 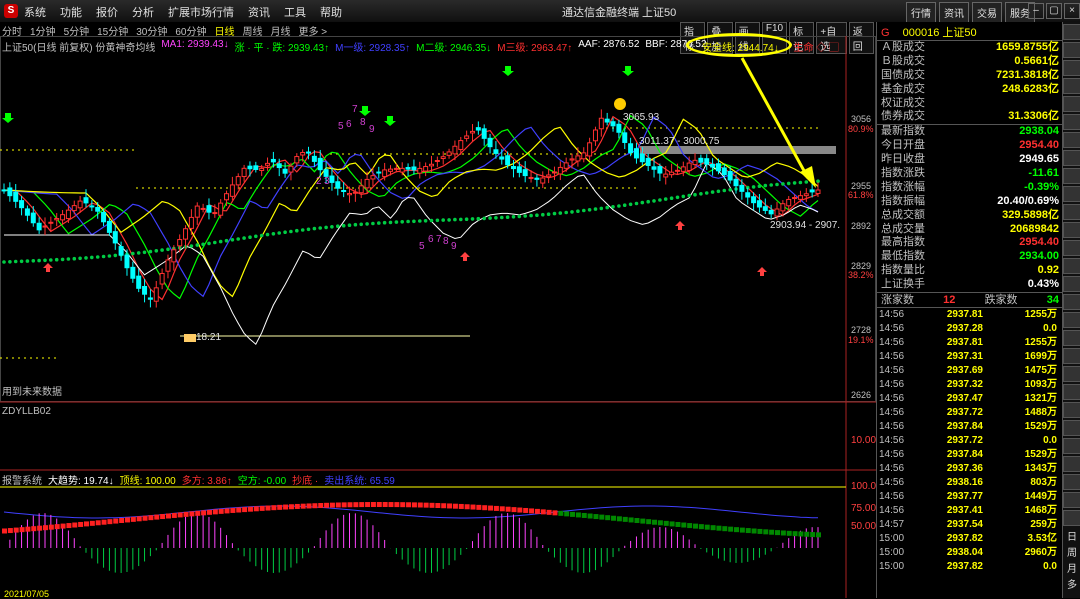 What do you see at coordinates (964, 427) in the screenshot?
I see `tick-price: 2937.84` at bounding box center [964, 427].